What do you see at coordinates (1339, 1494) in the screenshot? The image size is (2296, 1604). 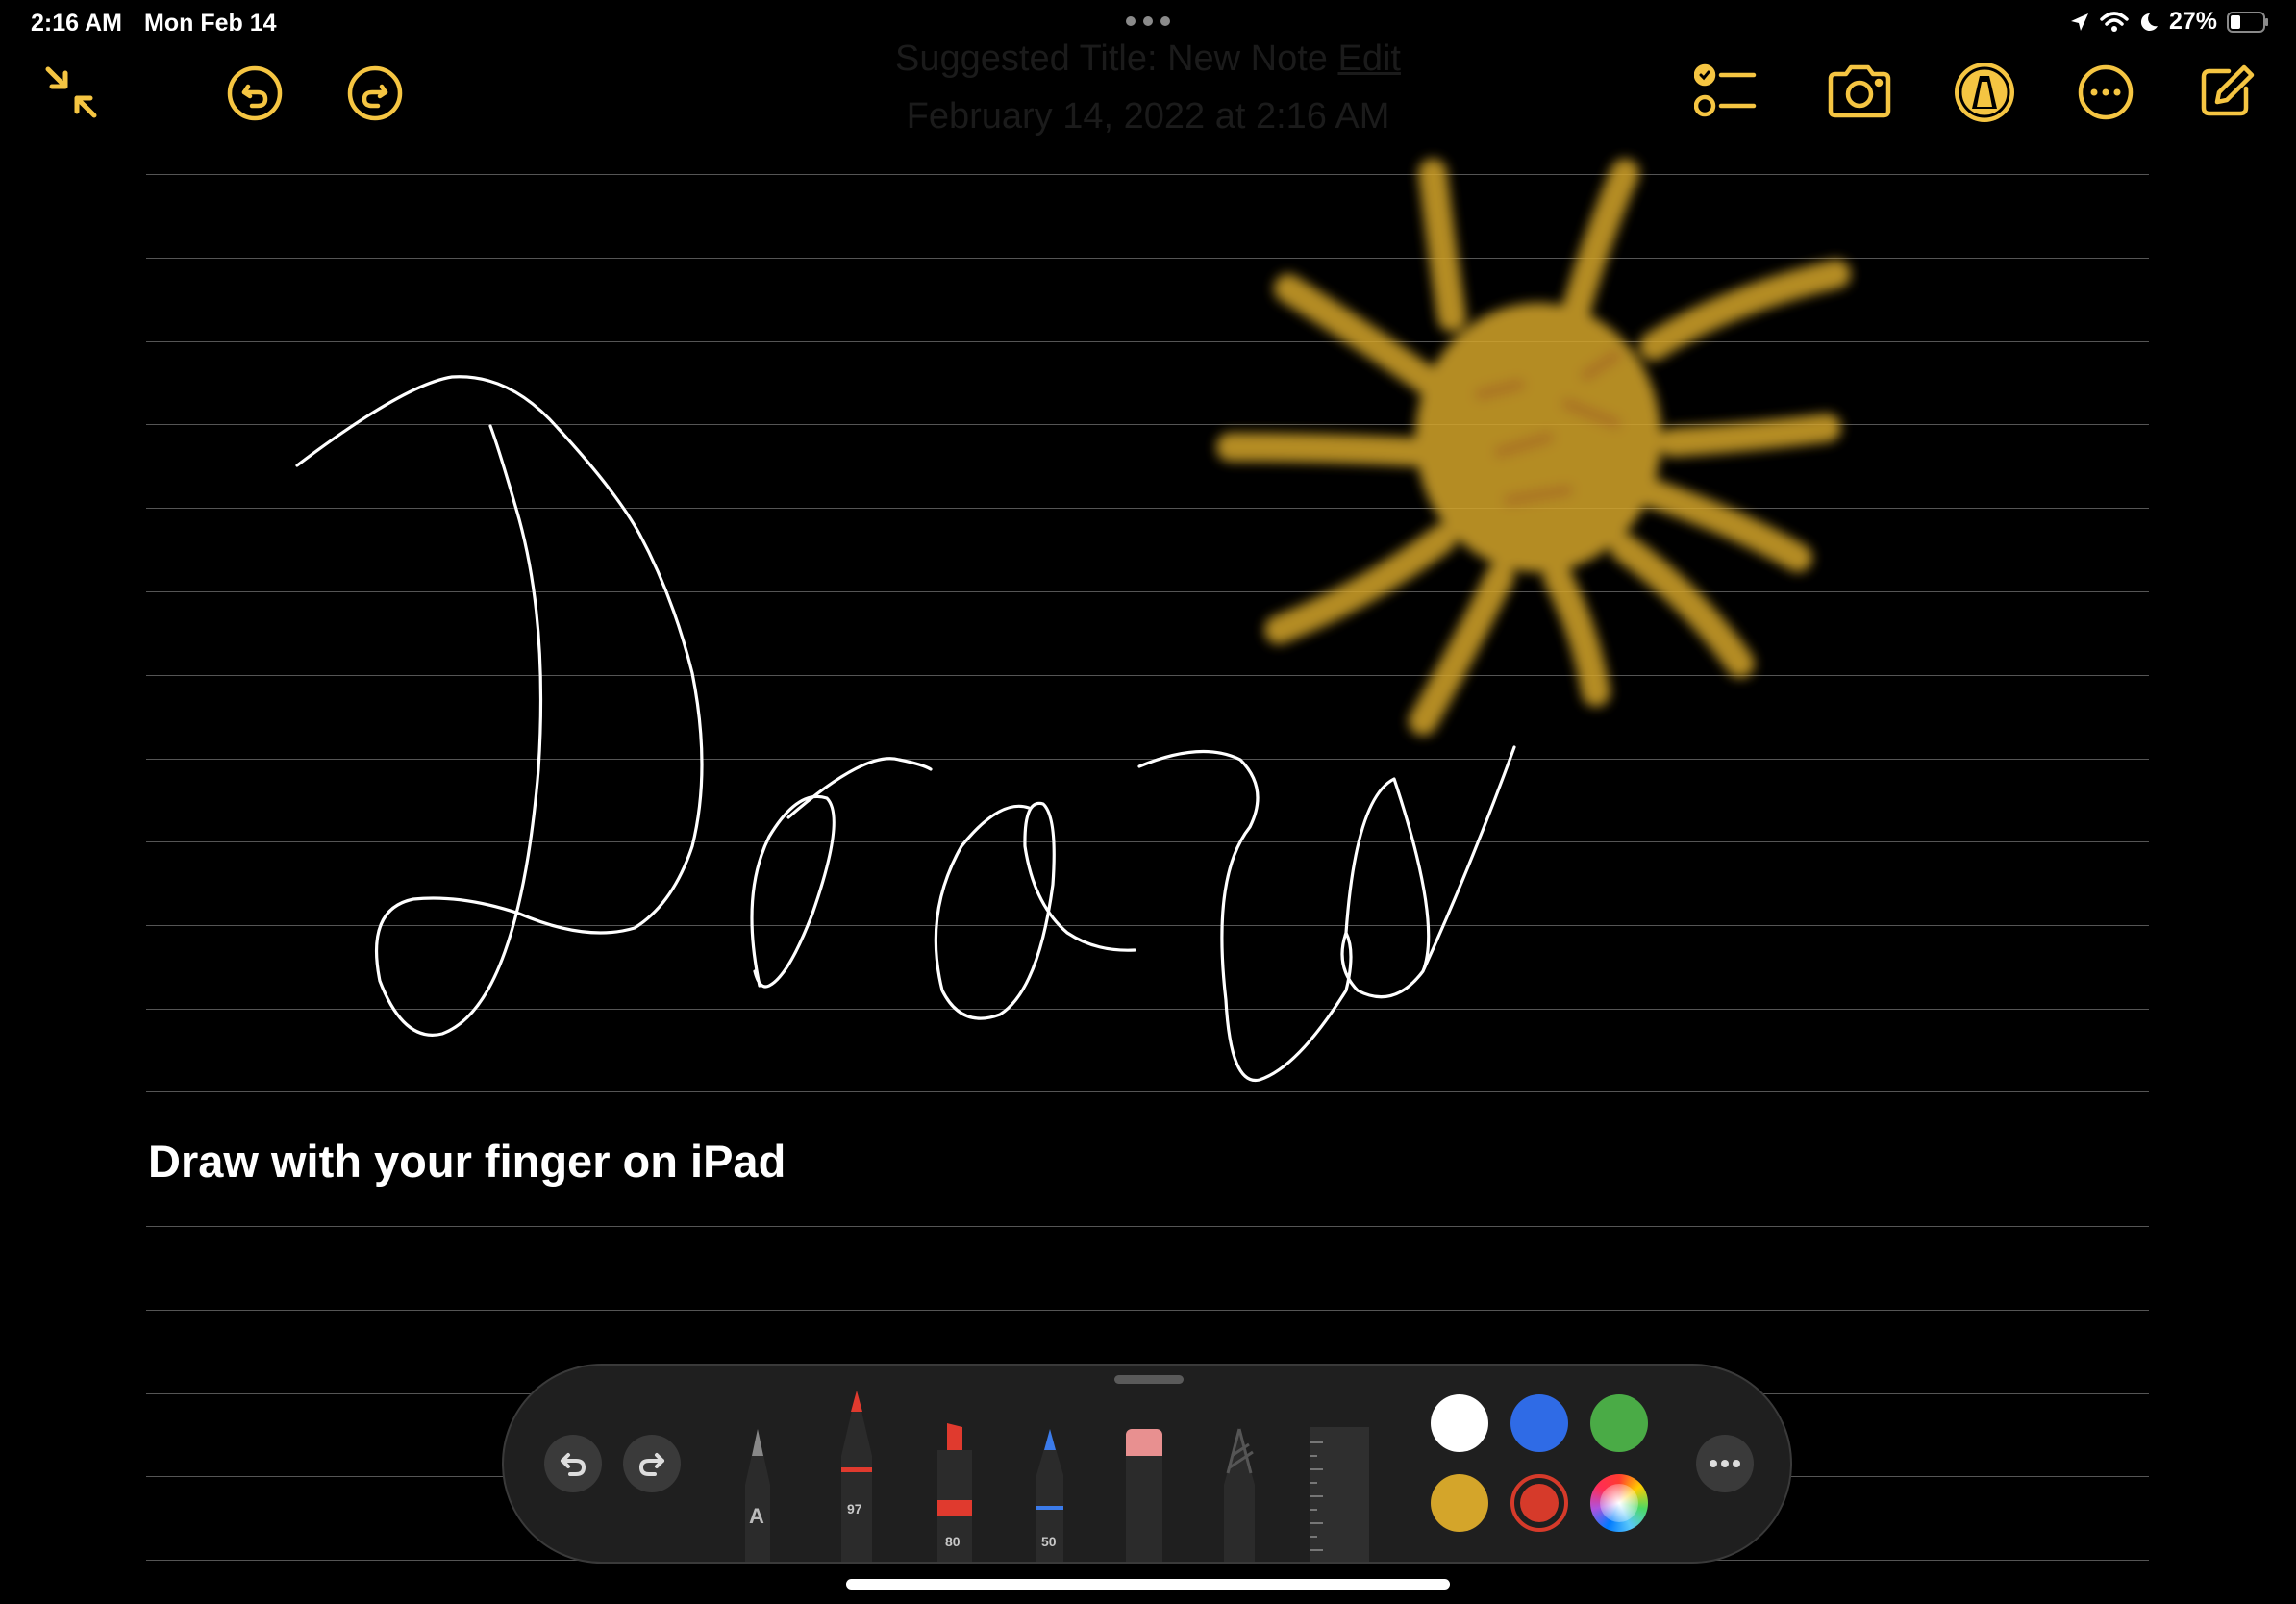 I see `ruler-tool` at bounding box center [1339, 1494].